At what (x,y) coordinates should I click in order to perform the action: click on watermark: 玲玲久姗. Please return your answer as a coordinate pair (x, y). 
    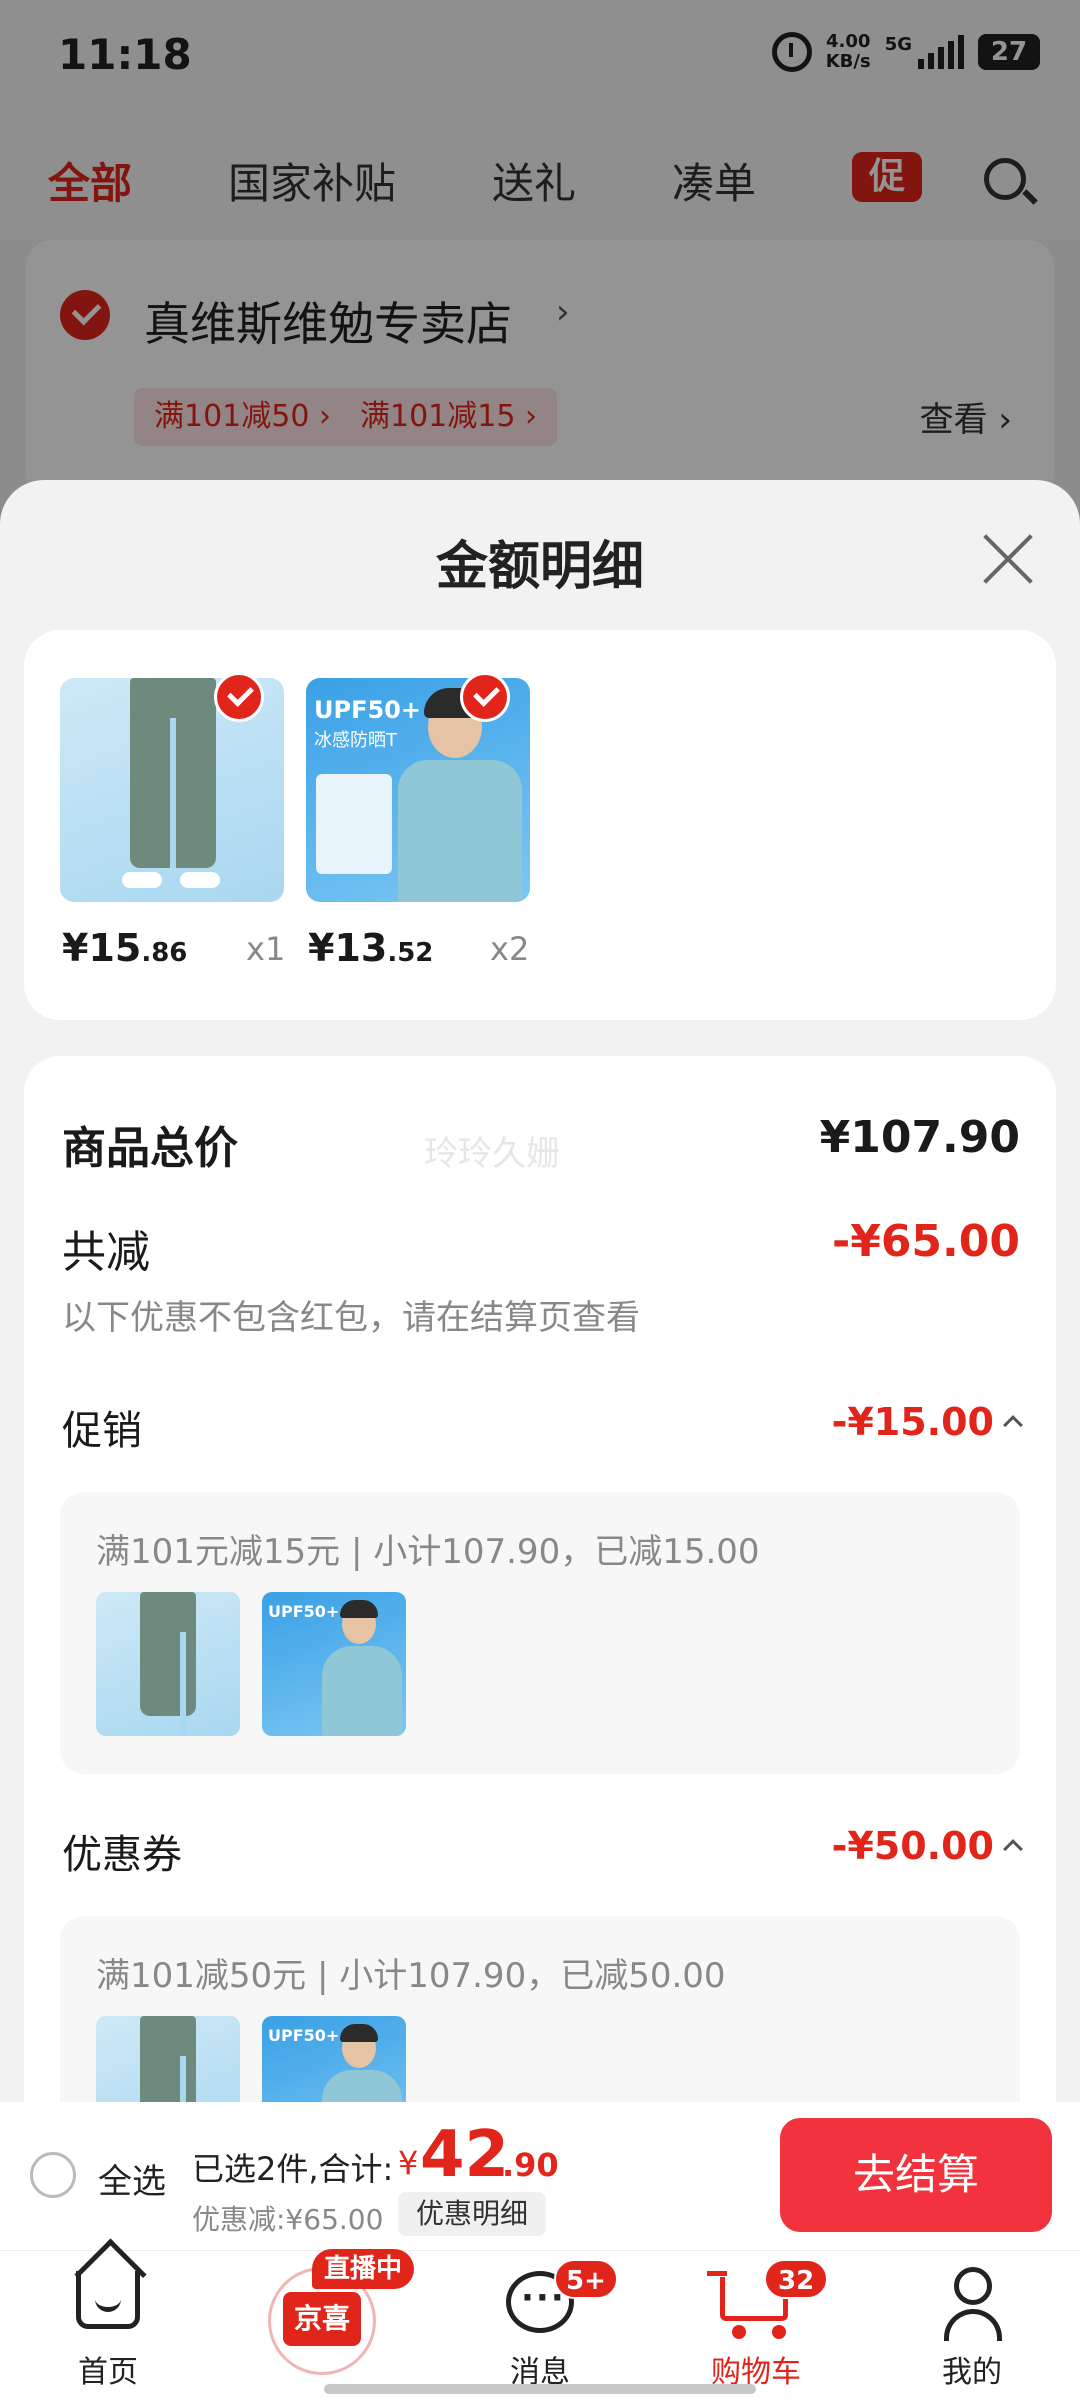
    Looking at the image, I should click on (492, 1154).